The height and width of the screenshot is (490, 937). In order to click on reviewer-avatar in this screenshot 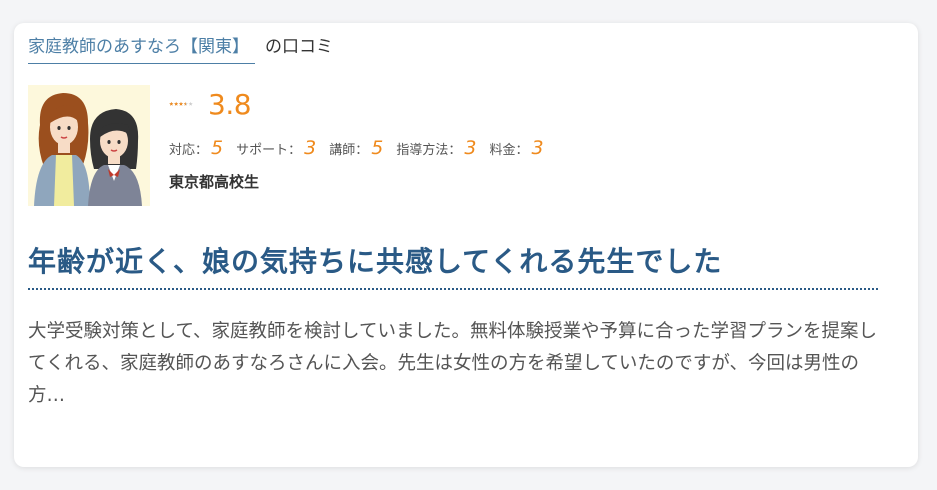, I will do `click(89, 145)`.